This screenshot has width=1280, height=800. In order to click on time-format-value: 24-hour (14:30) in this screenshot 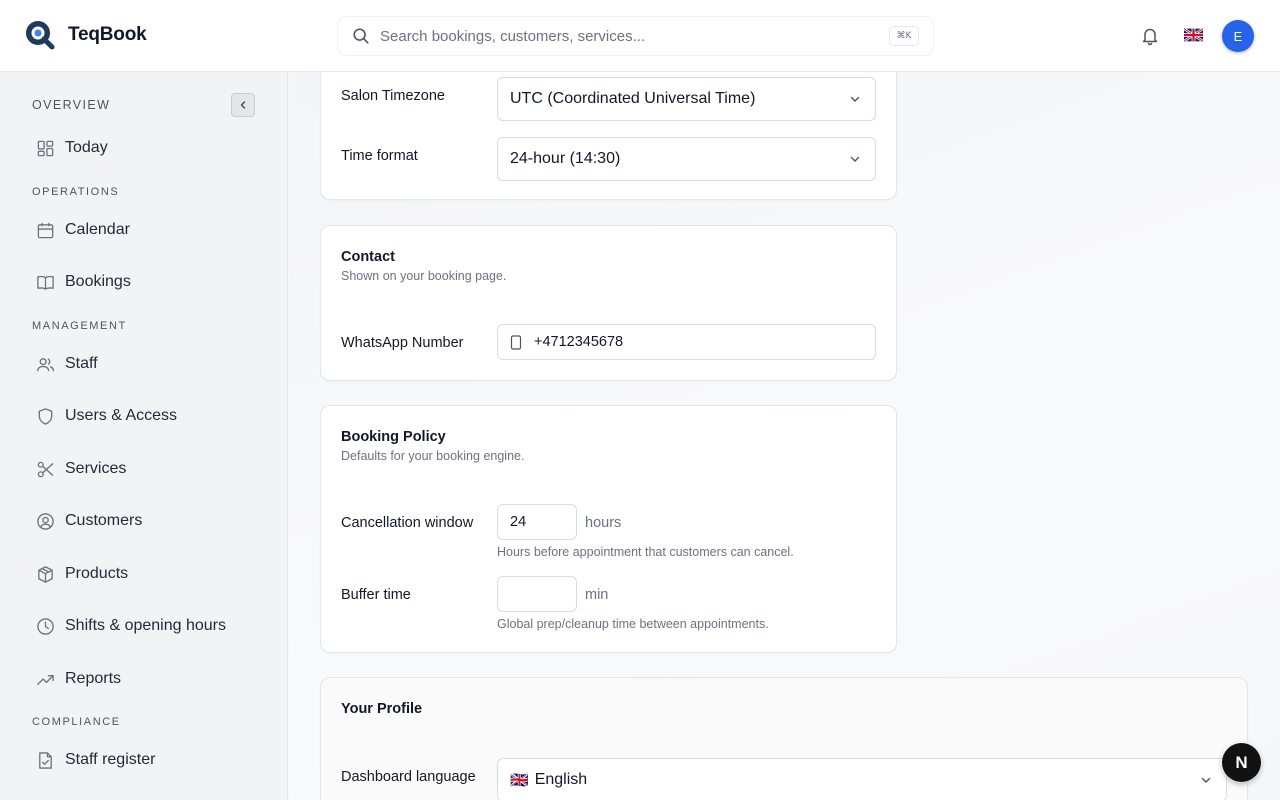, I will do `click(565, 158)`.